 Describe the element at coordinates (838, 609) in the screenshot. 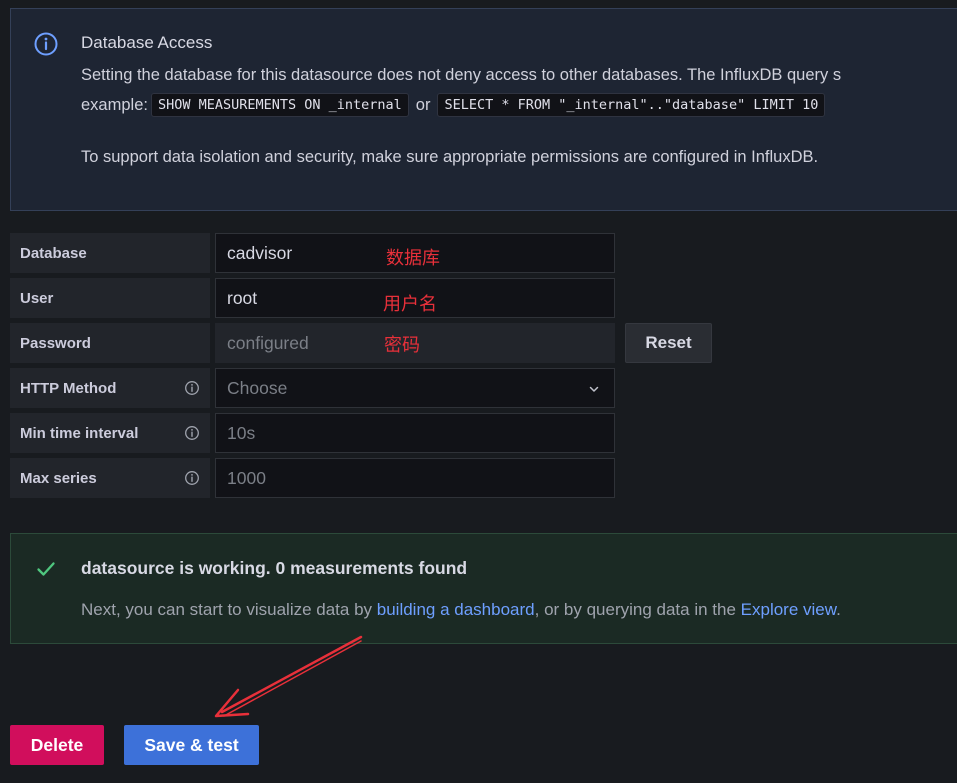

I see `success-body-suffix: .` at that location.